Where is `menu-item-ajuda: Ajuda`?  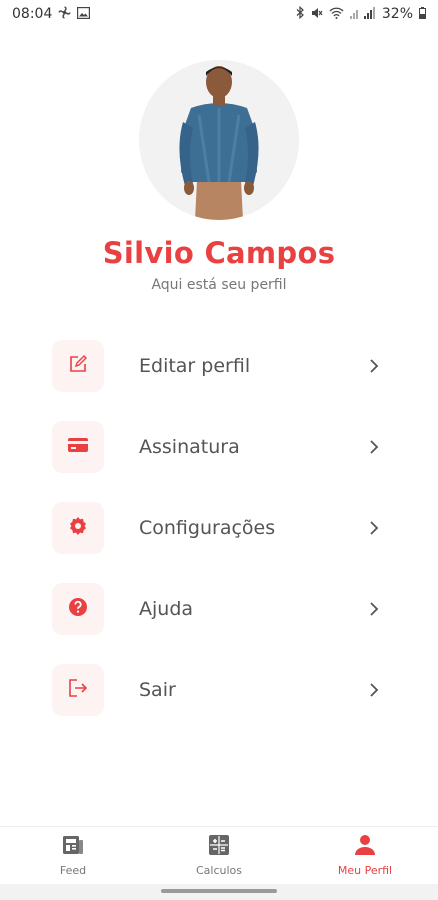
menu-item-ajuda: Ajuda is located at coordinates (219, 608).